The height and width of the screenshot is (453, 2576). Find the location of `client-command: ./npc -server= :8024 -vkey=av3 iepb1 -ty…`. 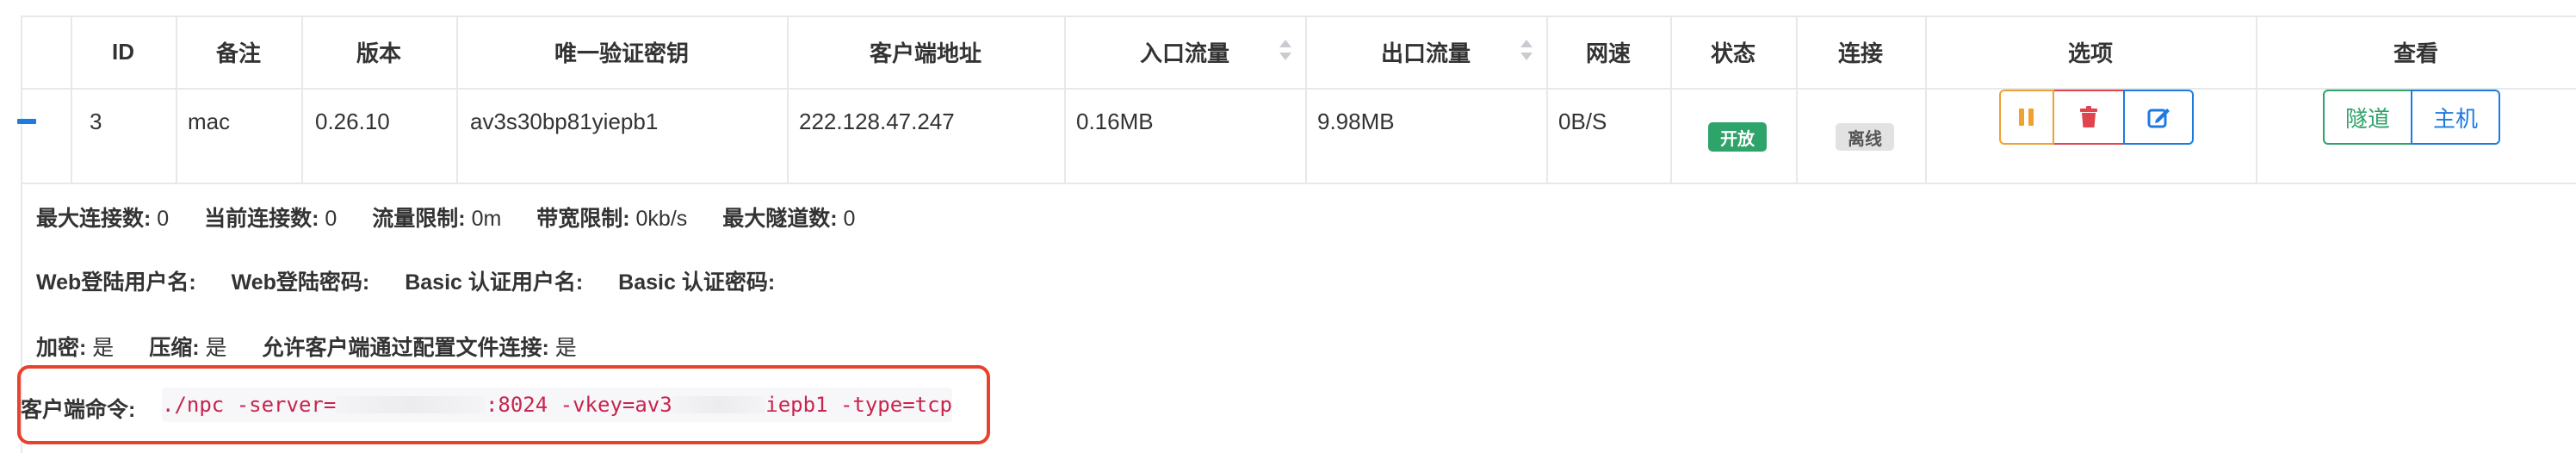

client-command: ./npc -server= :8024 -vkey=av3 iepb1 -ty… is located at coordinates (557, 405).